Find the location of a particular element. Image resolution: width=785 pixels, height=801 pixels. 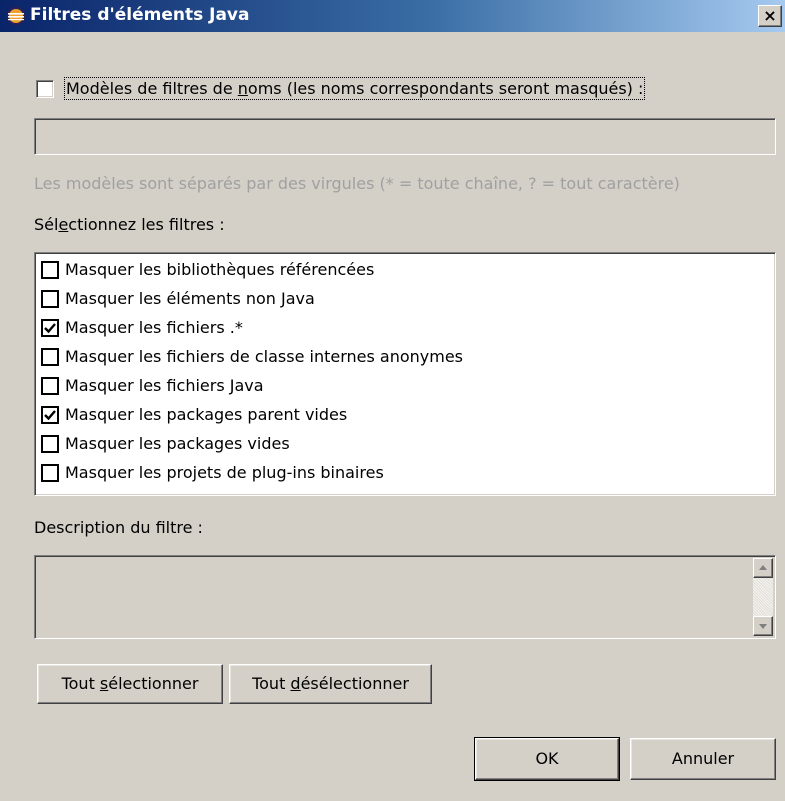

window-title: Filtres d'éléments Java is located at coordinates (140, 15).